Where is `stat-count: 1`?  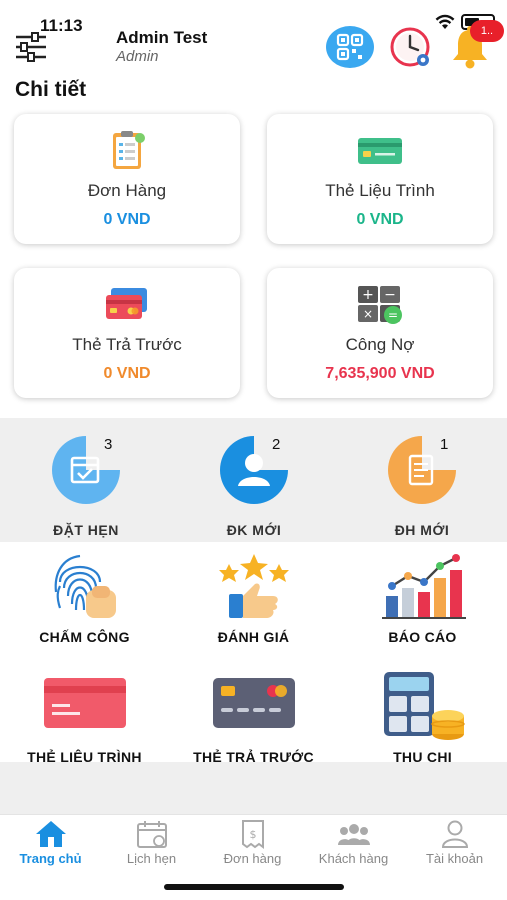 stat-count: 1 is located at coordinates (444, 444).